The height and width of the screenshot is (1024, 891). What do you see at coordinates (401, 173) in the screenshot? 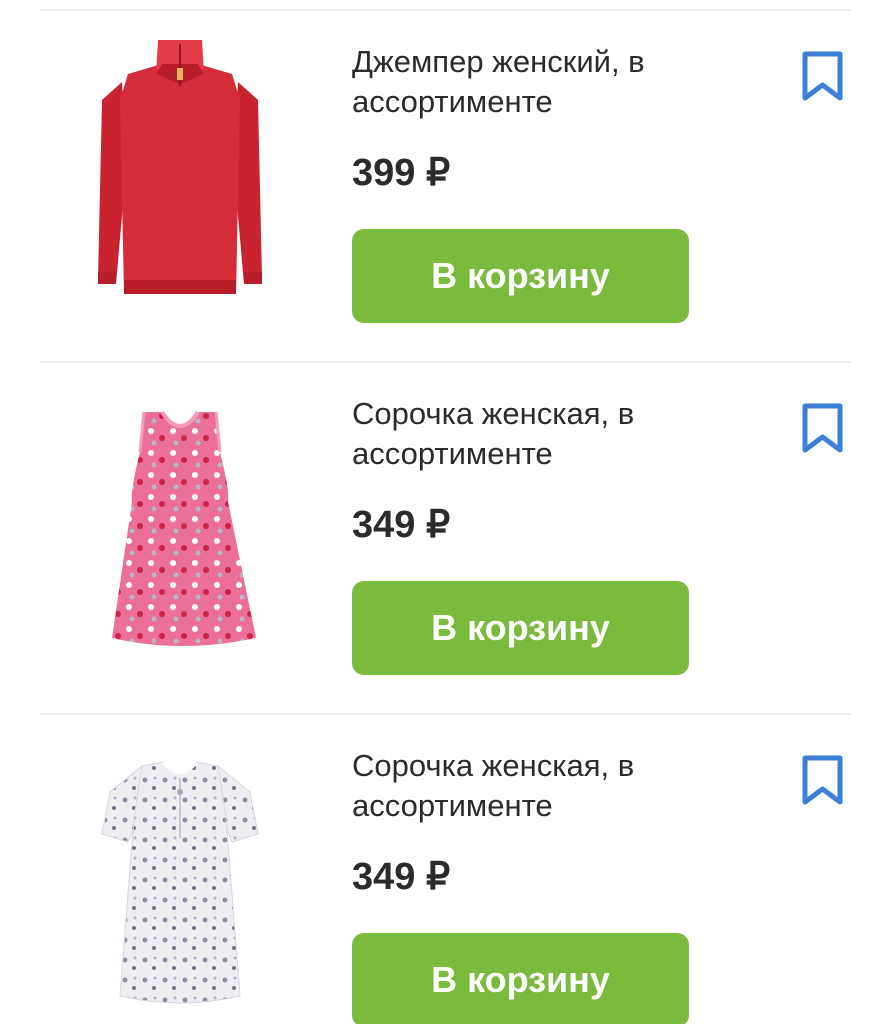
I see `product-price: 399 ₽` at bounding box center [401, 173].